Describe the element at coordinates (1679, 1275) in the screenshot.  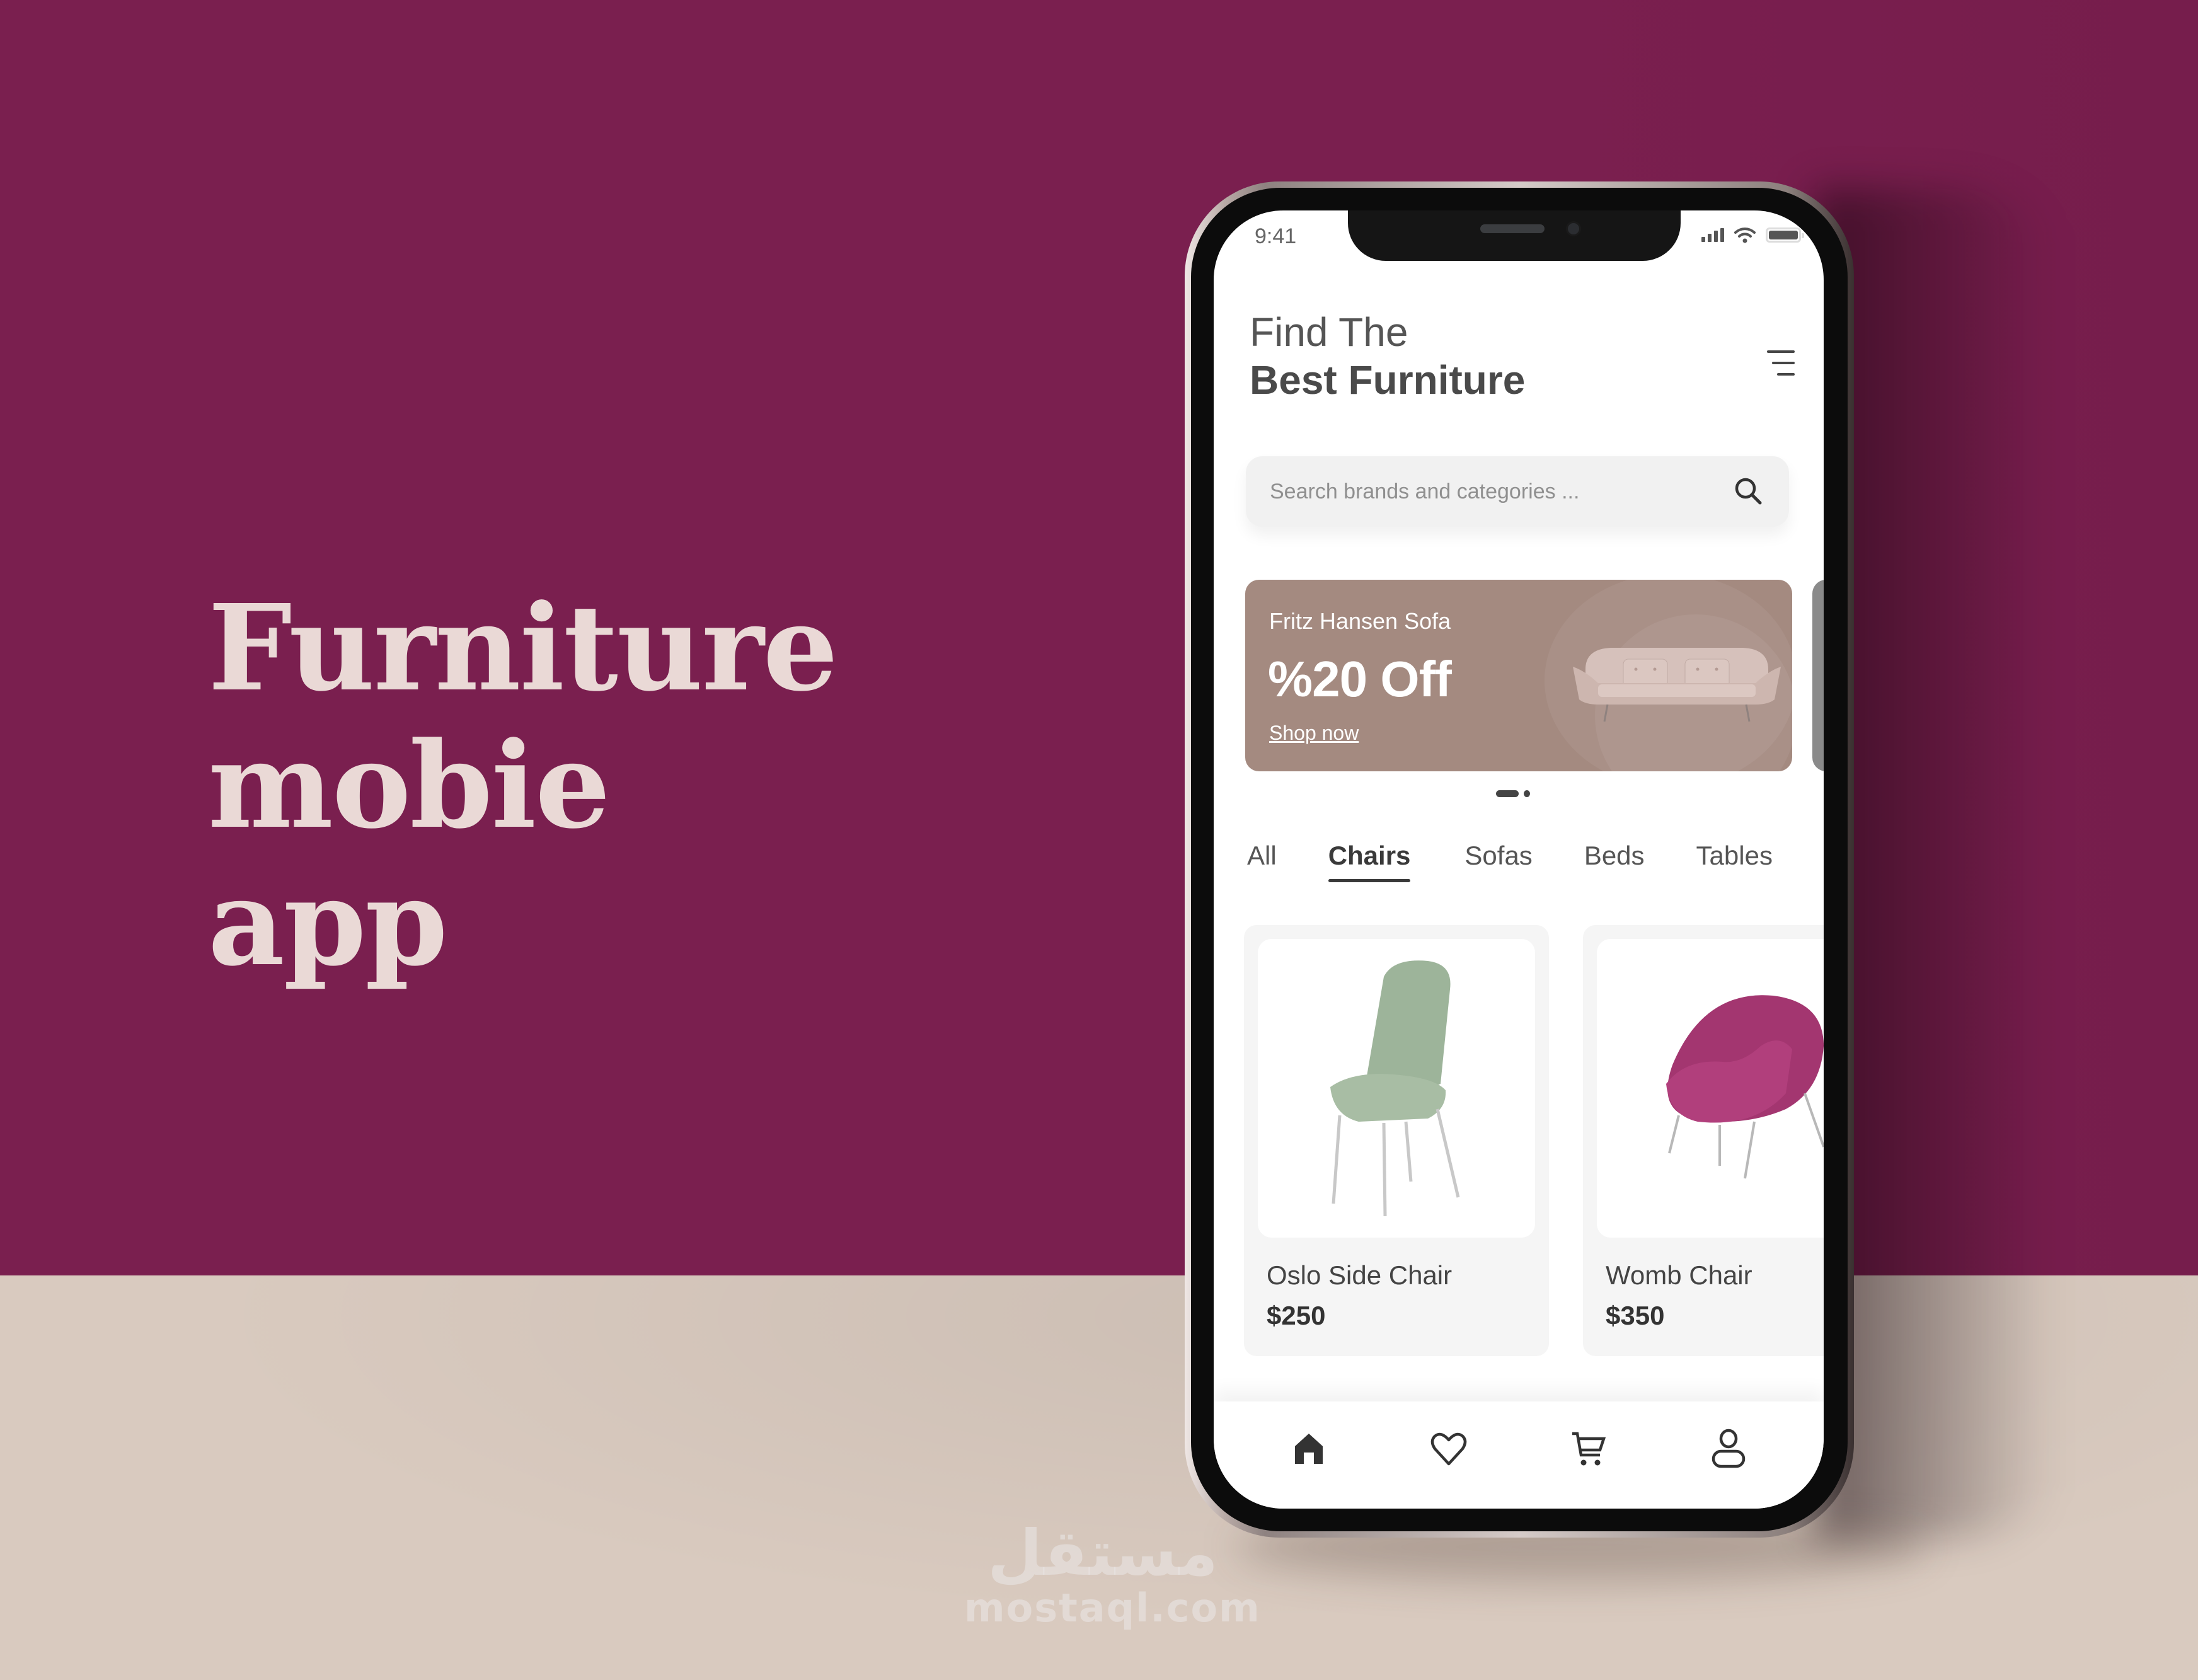
I see `product-name: Womb Chair` at that location.